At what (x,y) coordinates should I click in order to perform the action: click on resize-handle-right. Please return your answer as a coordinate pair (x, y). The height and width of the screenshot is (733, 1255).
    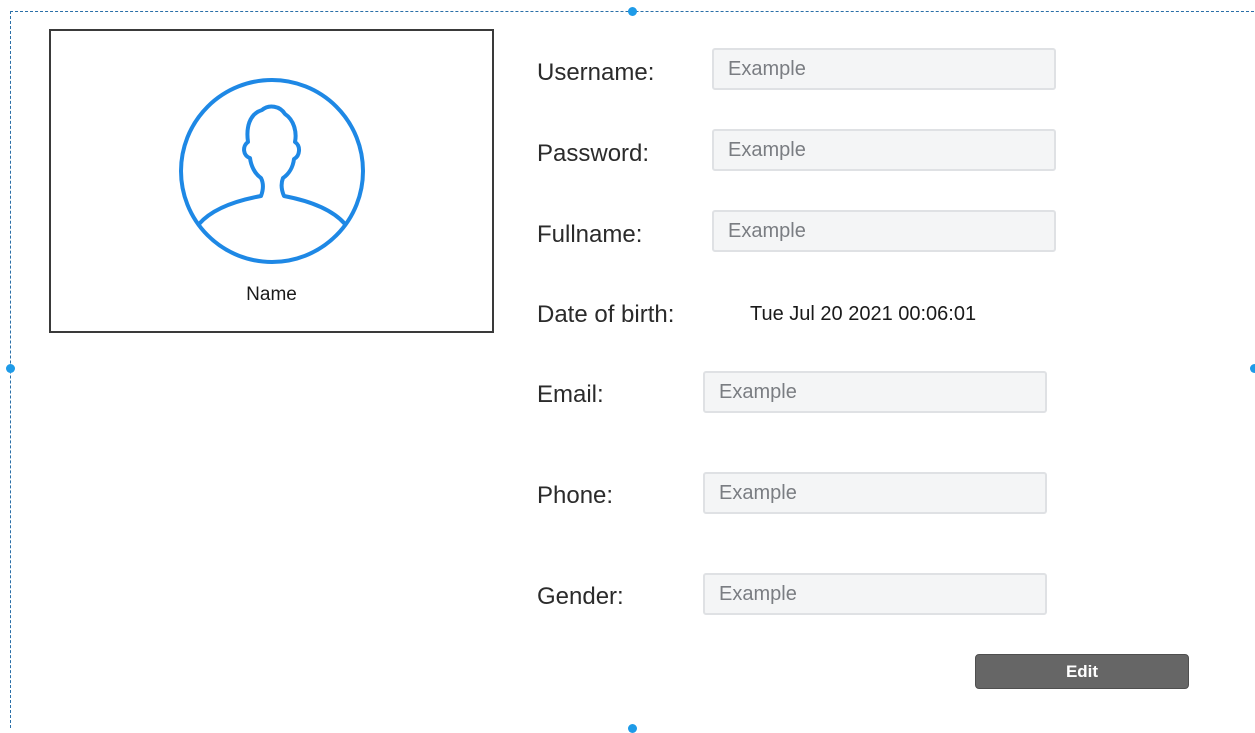
    Looking at the image, I should click on (1252, 368).